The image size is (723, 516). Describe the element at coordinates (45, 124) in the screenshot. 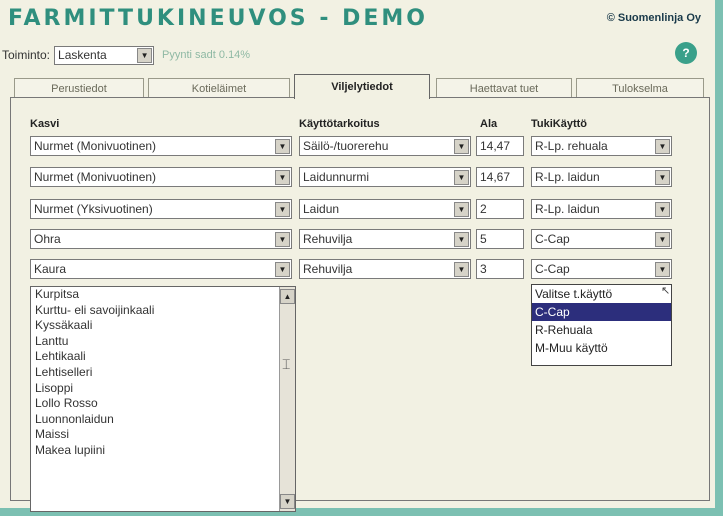

I see `column-header-crop: Kasvi` at that location.